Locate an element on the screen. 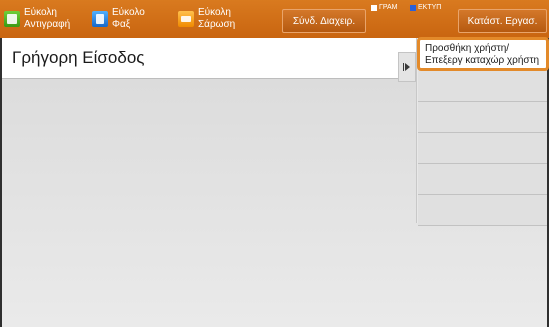 The width and height of the screenshot is (549, 327). expand-arrow-icon is located at coordinates (407, 67).